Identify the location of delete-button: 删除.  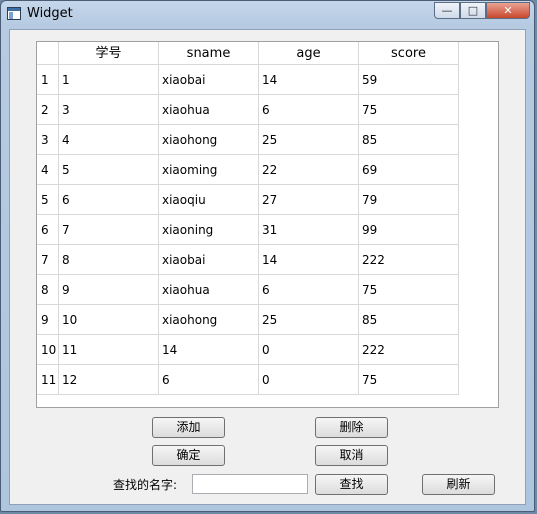
(351, 427).